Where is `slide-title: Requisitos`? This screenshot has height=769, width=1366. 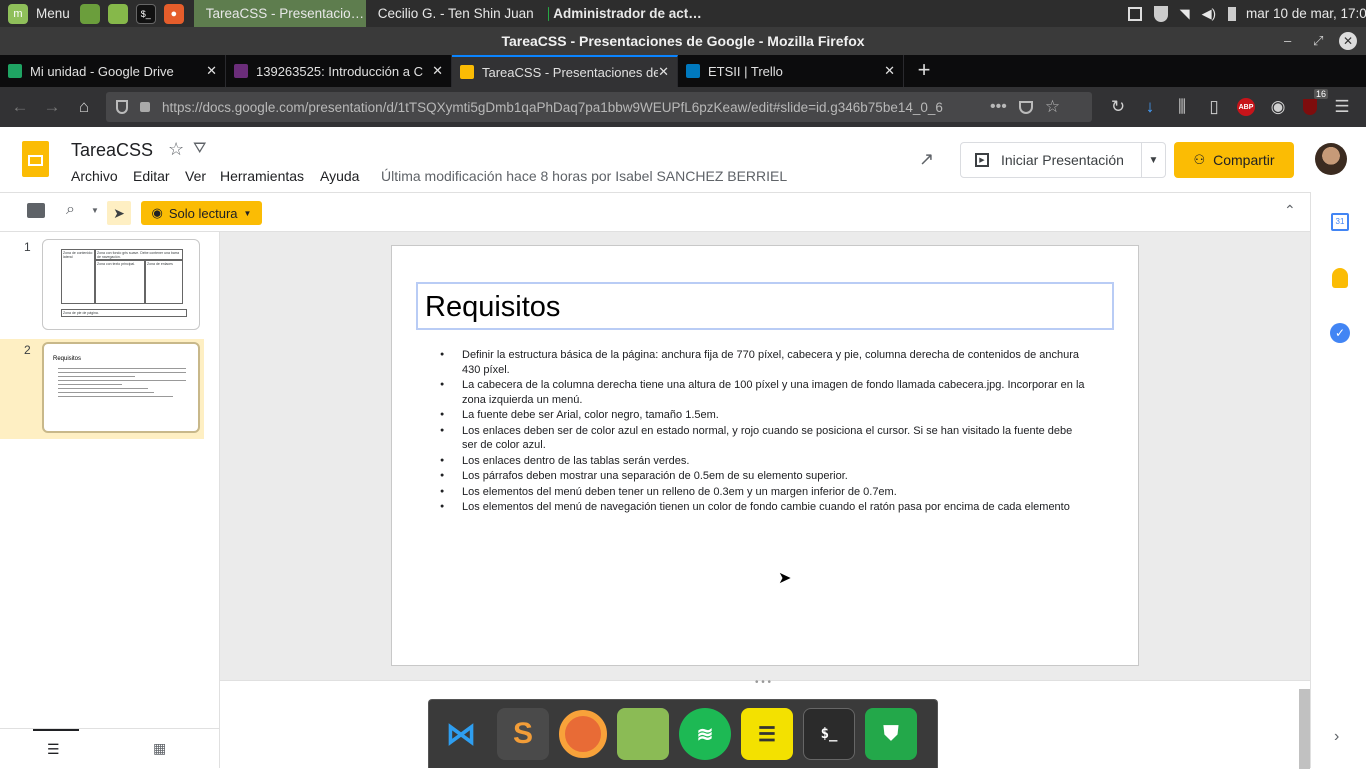 slide-title: Requisitos is located at coordinates (765, 306).